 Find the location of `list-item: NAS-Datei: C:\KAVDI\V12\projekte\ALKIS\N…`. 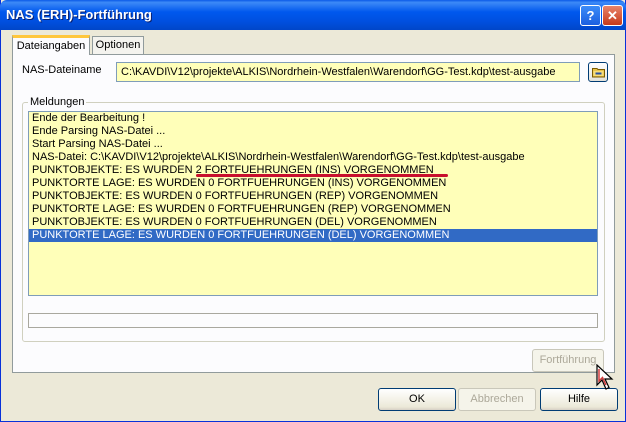

list-item: NAS-Datei: C:\KAVDI\V12\projekte\ALKIS\N… is located at coordinates (313, 157).